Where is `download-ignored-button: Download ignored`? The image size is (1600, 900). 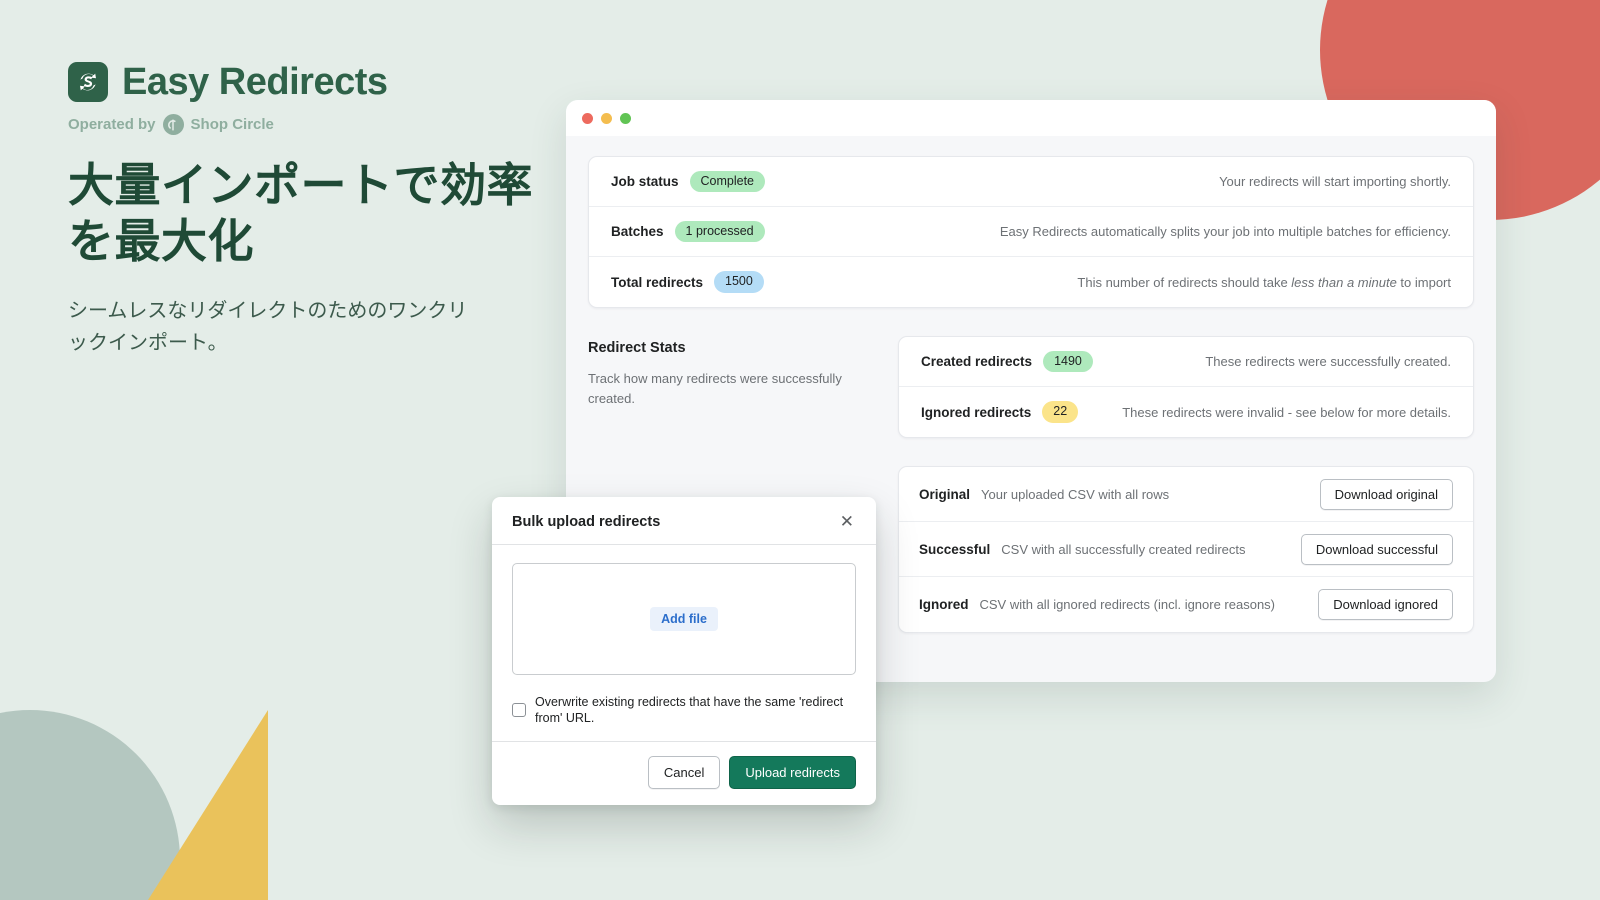
download-ignored-button: Download ignored is located at coordinates (1385, 604).